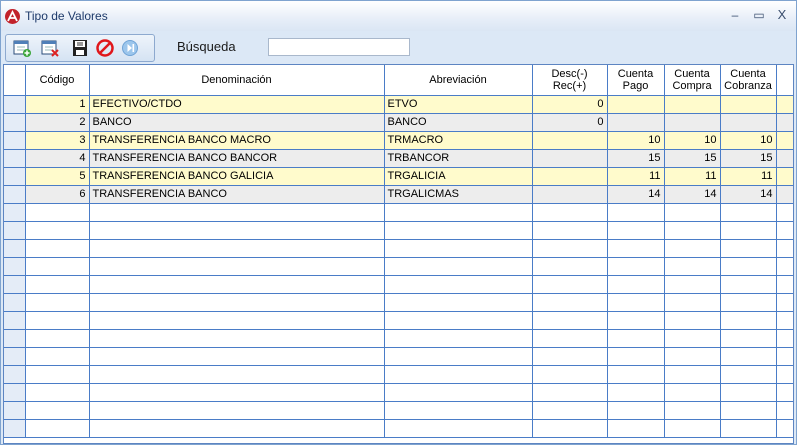 The image size is (797, 445). Describe the element at coordinates (748, 176) in the screenshot. I see `cell-cuenta-cobranza: 11` at that location.